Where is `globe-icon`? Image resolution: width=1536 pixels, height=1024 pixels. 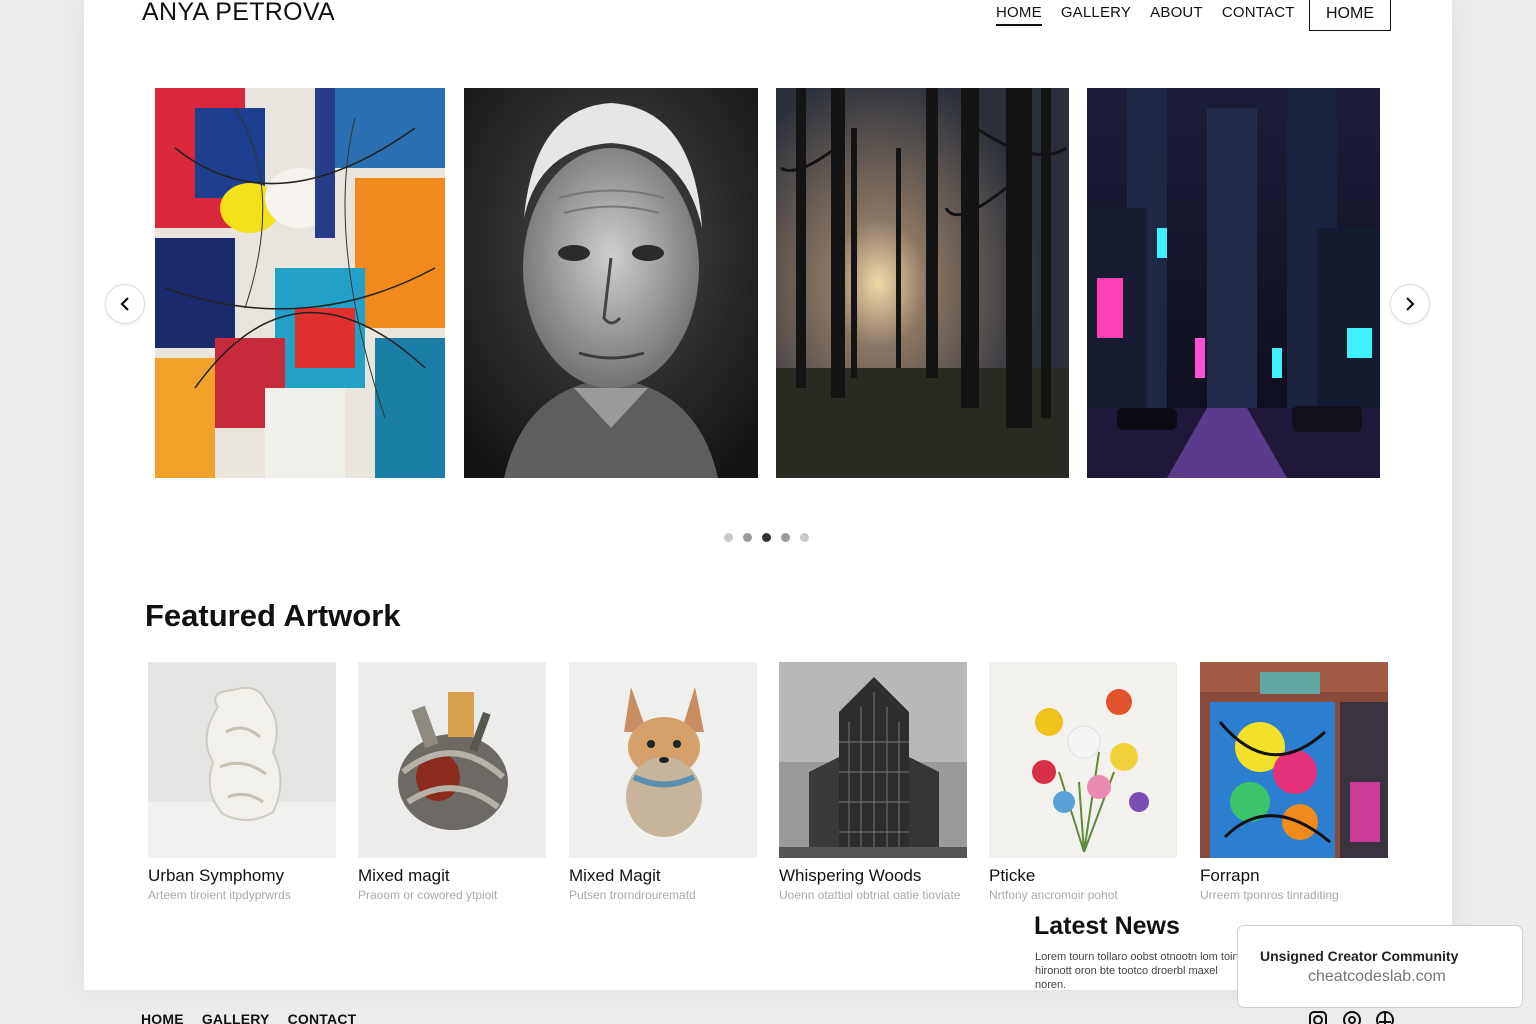 globe-icon is located at coordinates (1385, 1017).